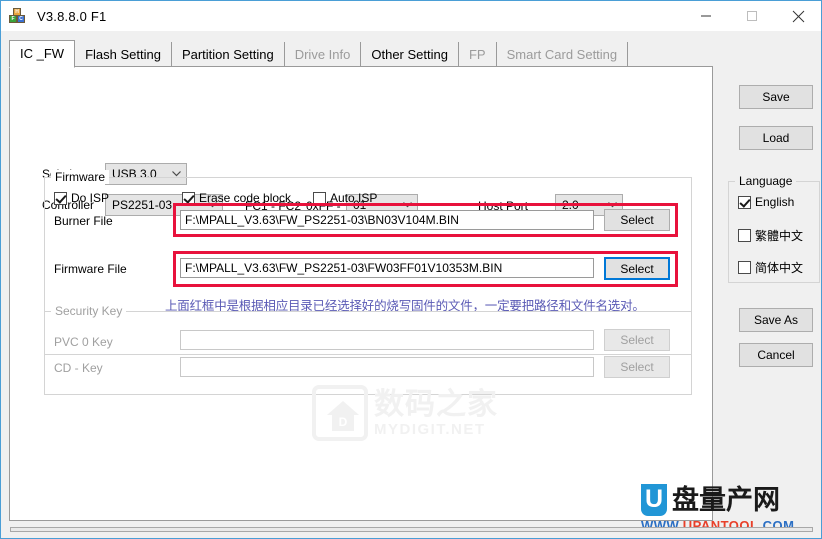 This screenshot has width=822, height=539. What do you see at coordinates (90, 198) in the screenshot?
I see `do-isp-label: Do ISP` at bounding box center [90, 198].